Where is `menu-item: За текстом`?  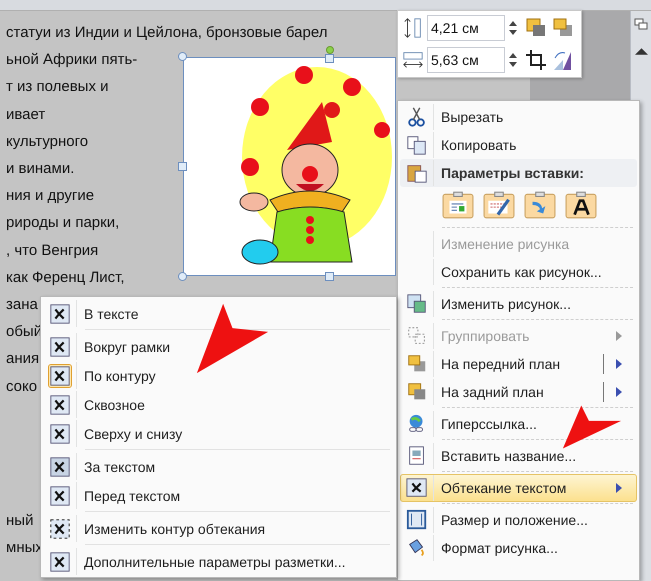
menu-item: За текстом is located at coordinates (218, 466).